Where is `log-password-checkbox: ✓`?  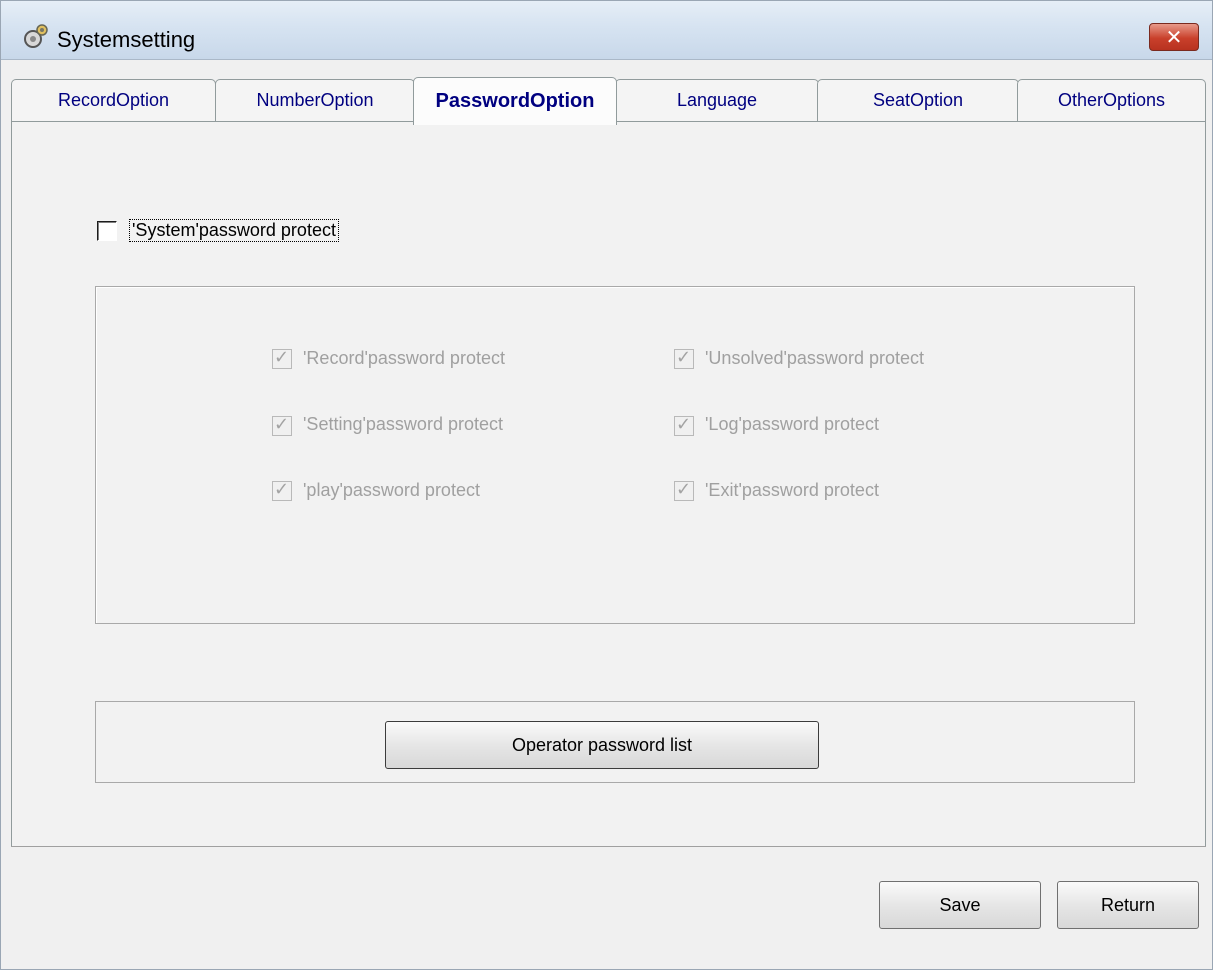
log-password-checkbox: ✓ is located at coordinates (684, 425).